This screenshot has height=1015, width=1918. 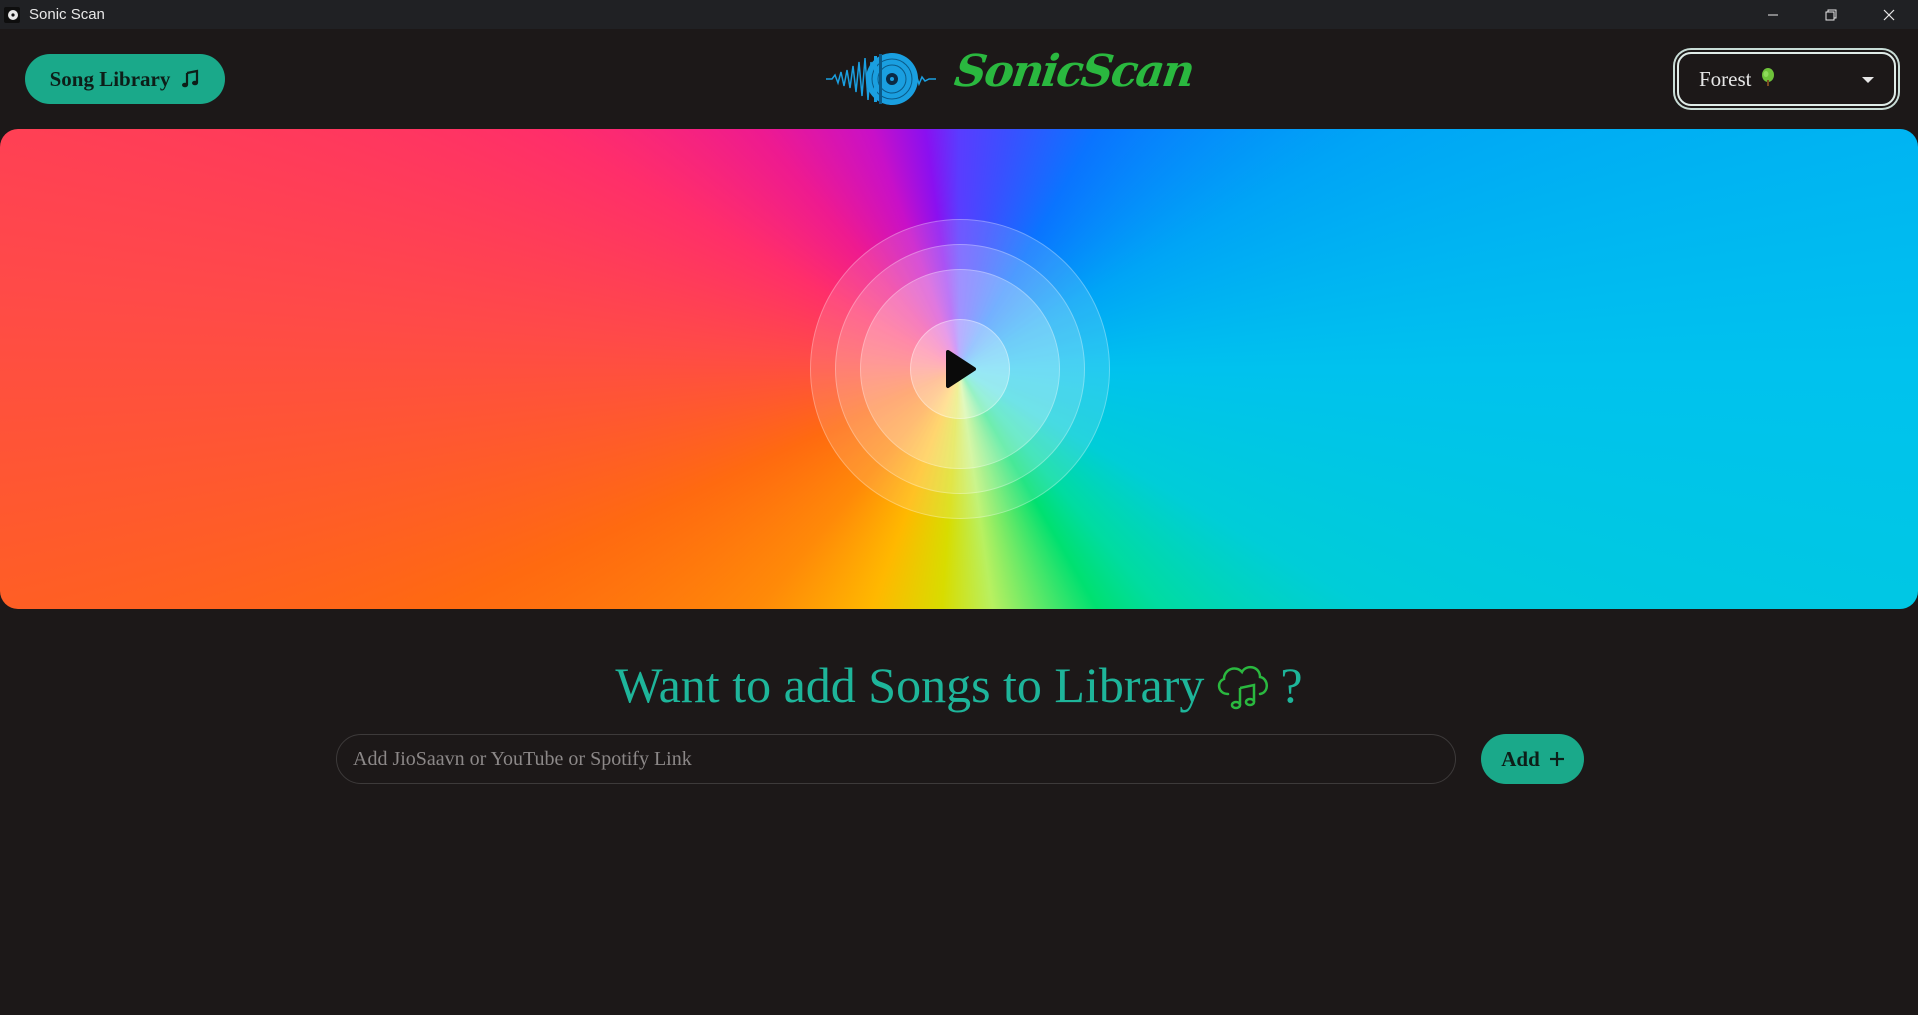 I want to click on close-icon, so click(x=1889, y=14).